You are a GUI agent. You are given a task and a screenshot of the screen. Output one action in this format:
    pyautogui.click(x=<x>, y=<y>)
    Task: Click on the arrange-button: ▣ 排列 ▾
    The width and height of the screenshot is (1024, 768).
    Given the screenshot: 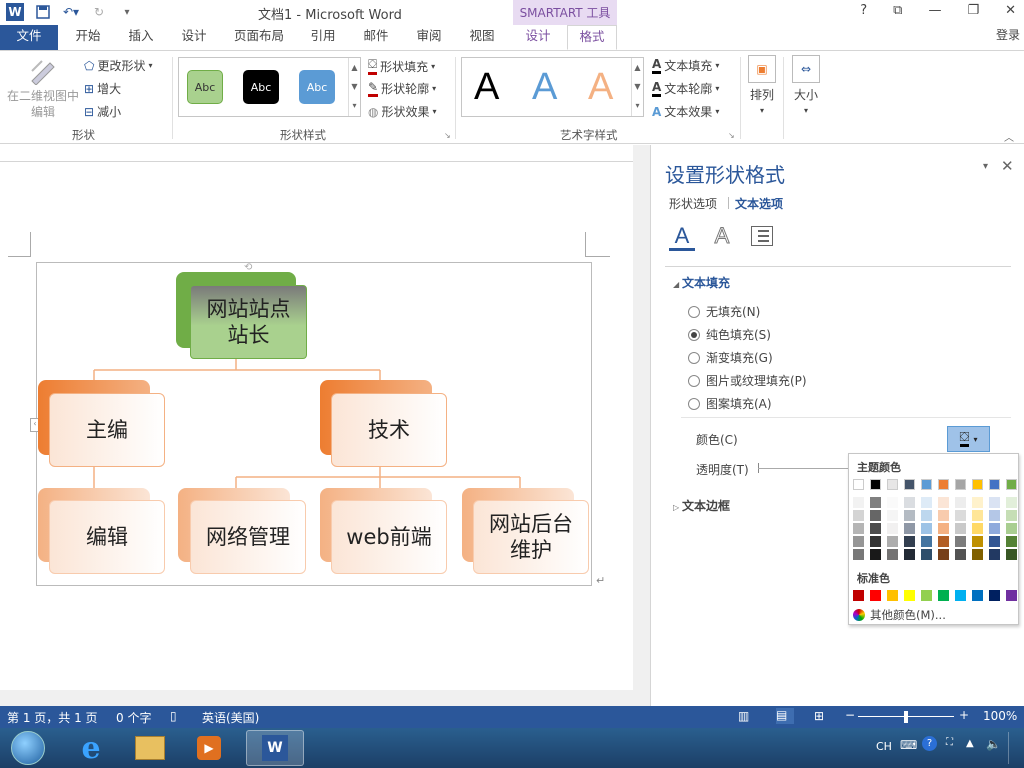 What is the action you would take?
    pyautogui.click(x=762, y=85)
    